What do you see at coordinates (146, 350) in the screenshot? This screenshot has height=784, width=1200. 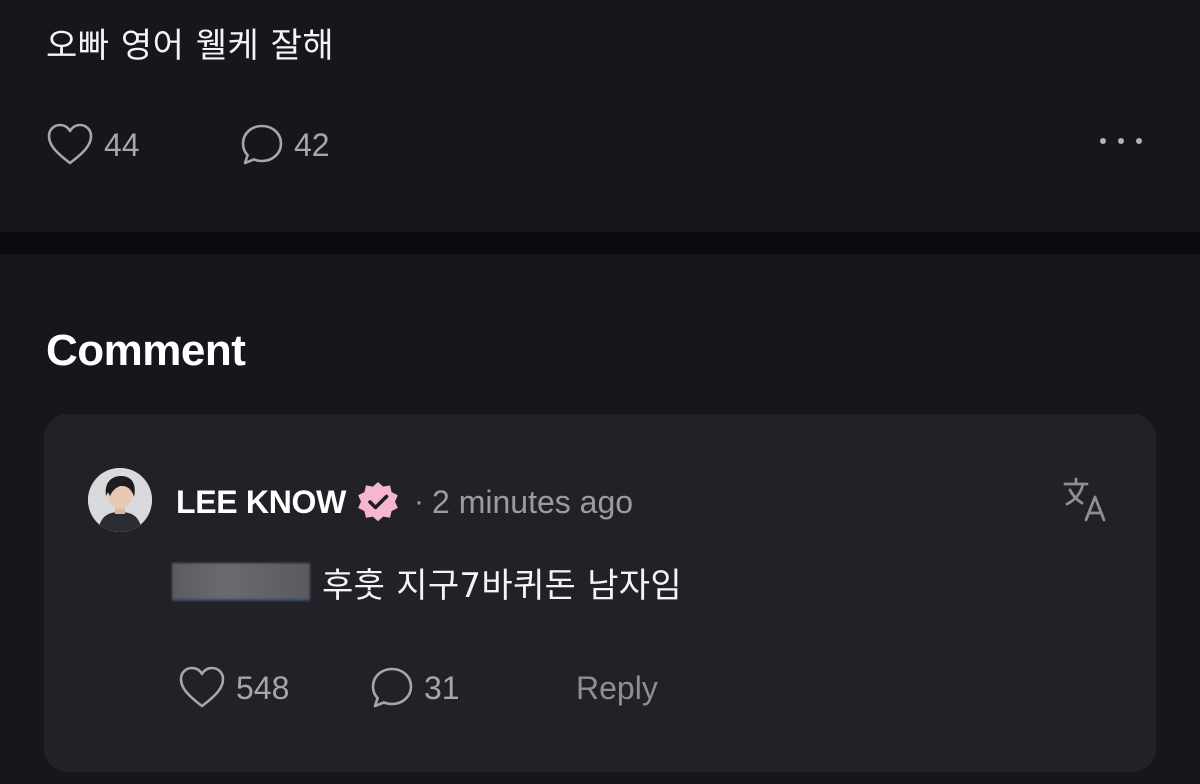 I see `comment-heading: Comment` at bounding box center [146, 350].